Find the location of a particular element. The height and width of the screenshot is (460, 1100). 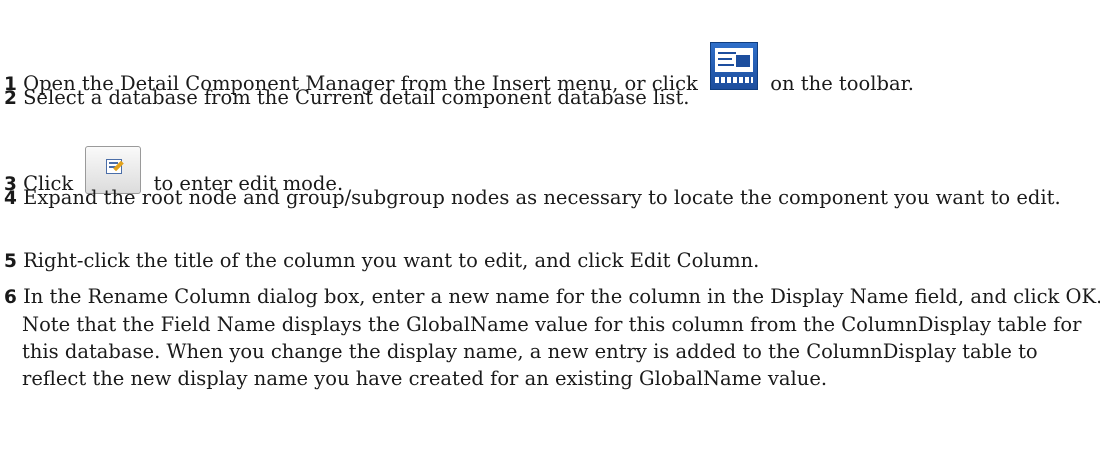

step-number: 4 is located at coordinates (10, 198).